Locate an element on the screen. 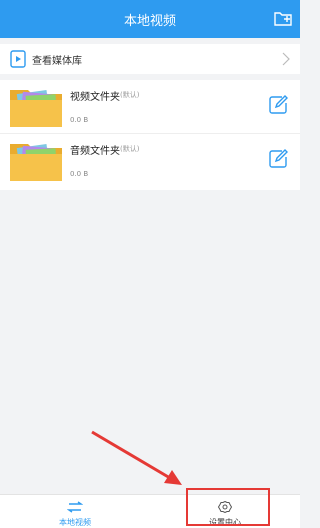  folder-name: 音频文件夹 is located at coordinates (95, 151).